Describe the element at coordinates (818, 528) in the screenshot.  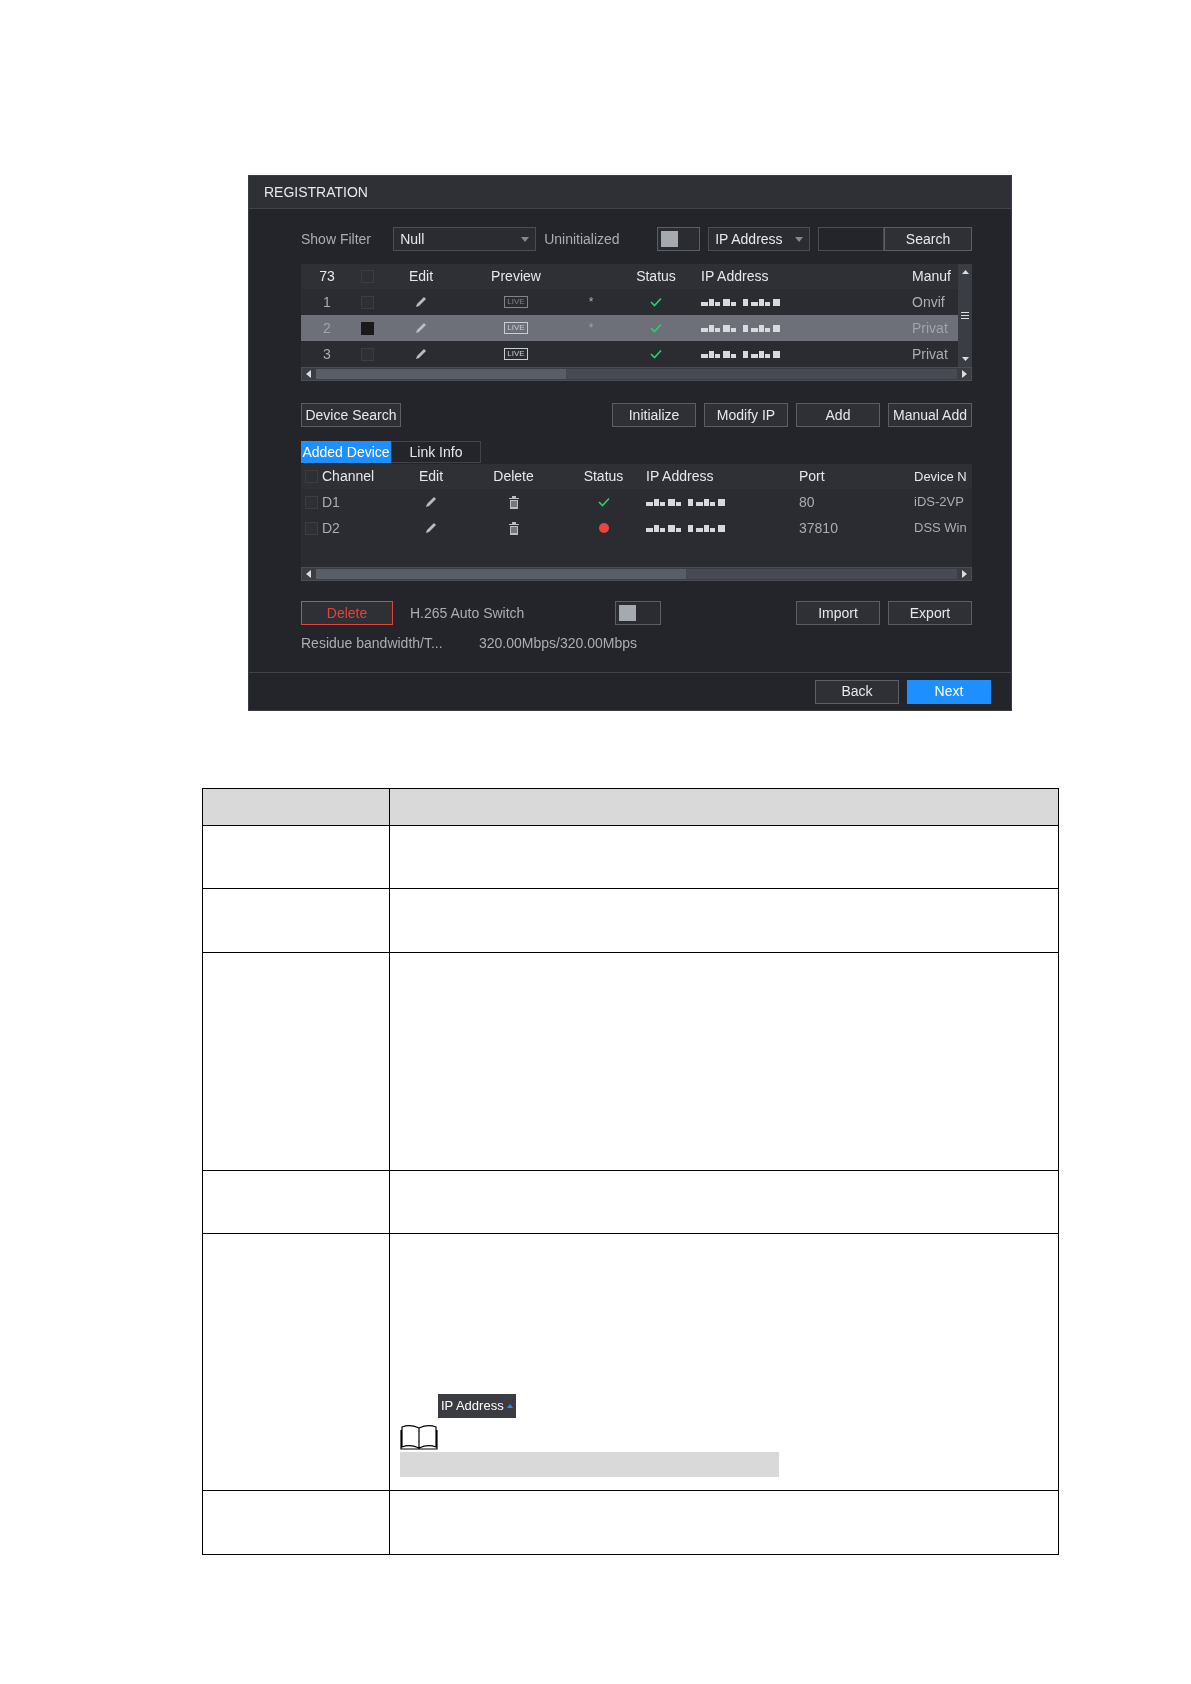
I see `port-cell-text: 37810` at that location.